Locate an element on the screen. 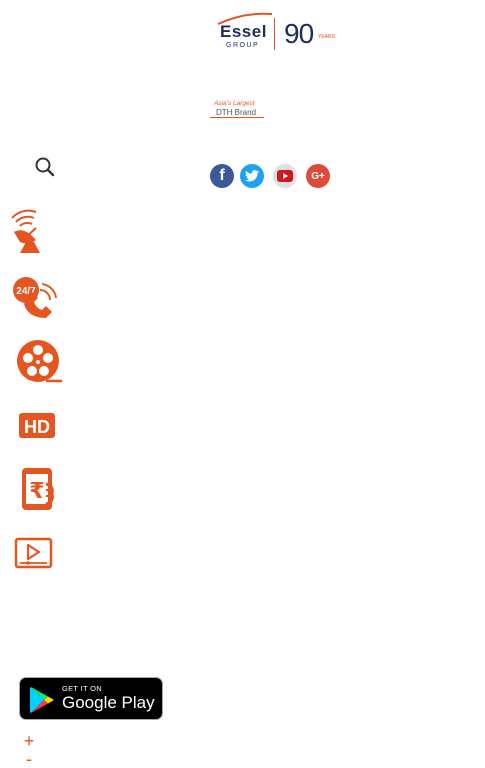 This screenshot has height=768, width=485. rupee-glyph: ₹ is located at coordinates (36, 491).